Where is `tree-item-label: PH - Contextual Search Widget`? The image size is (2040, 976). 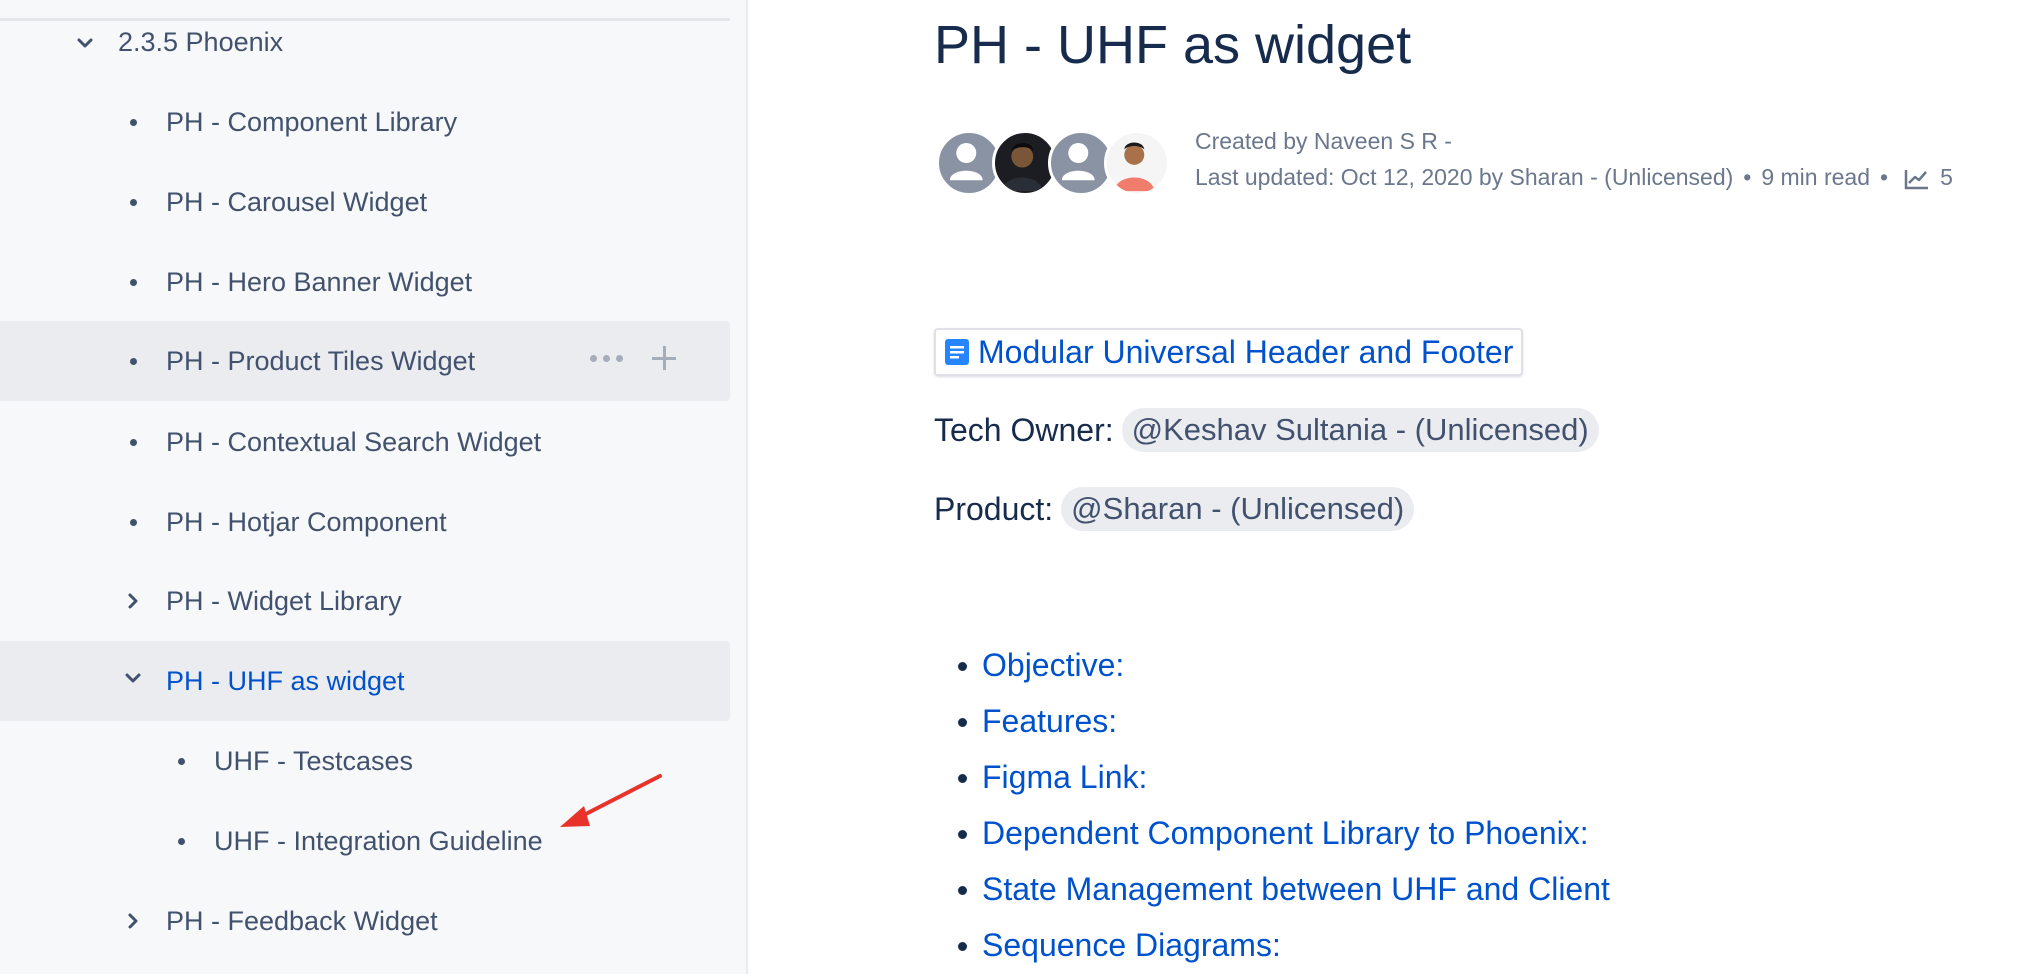
tree-item-label: PH - Contextual Search Widget is located at coordinates (354, 441).